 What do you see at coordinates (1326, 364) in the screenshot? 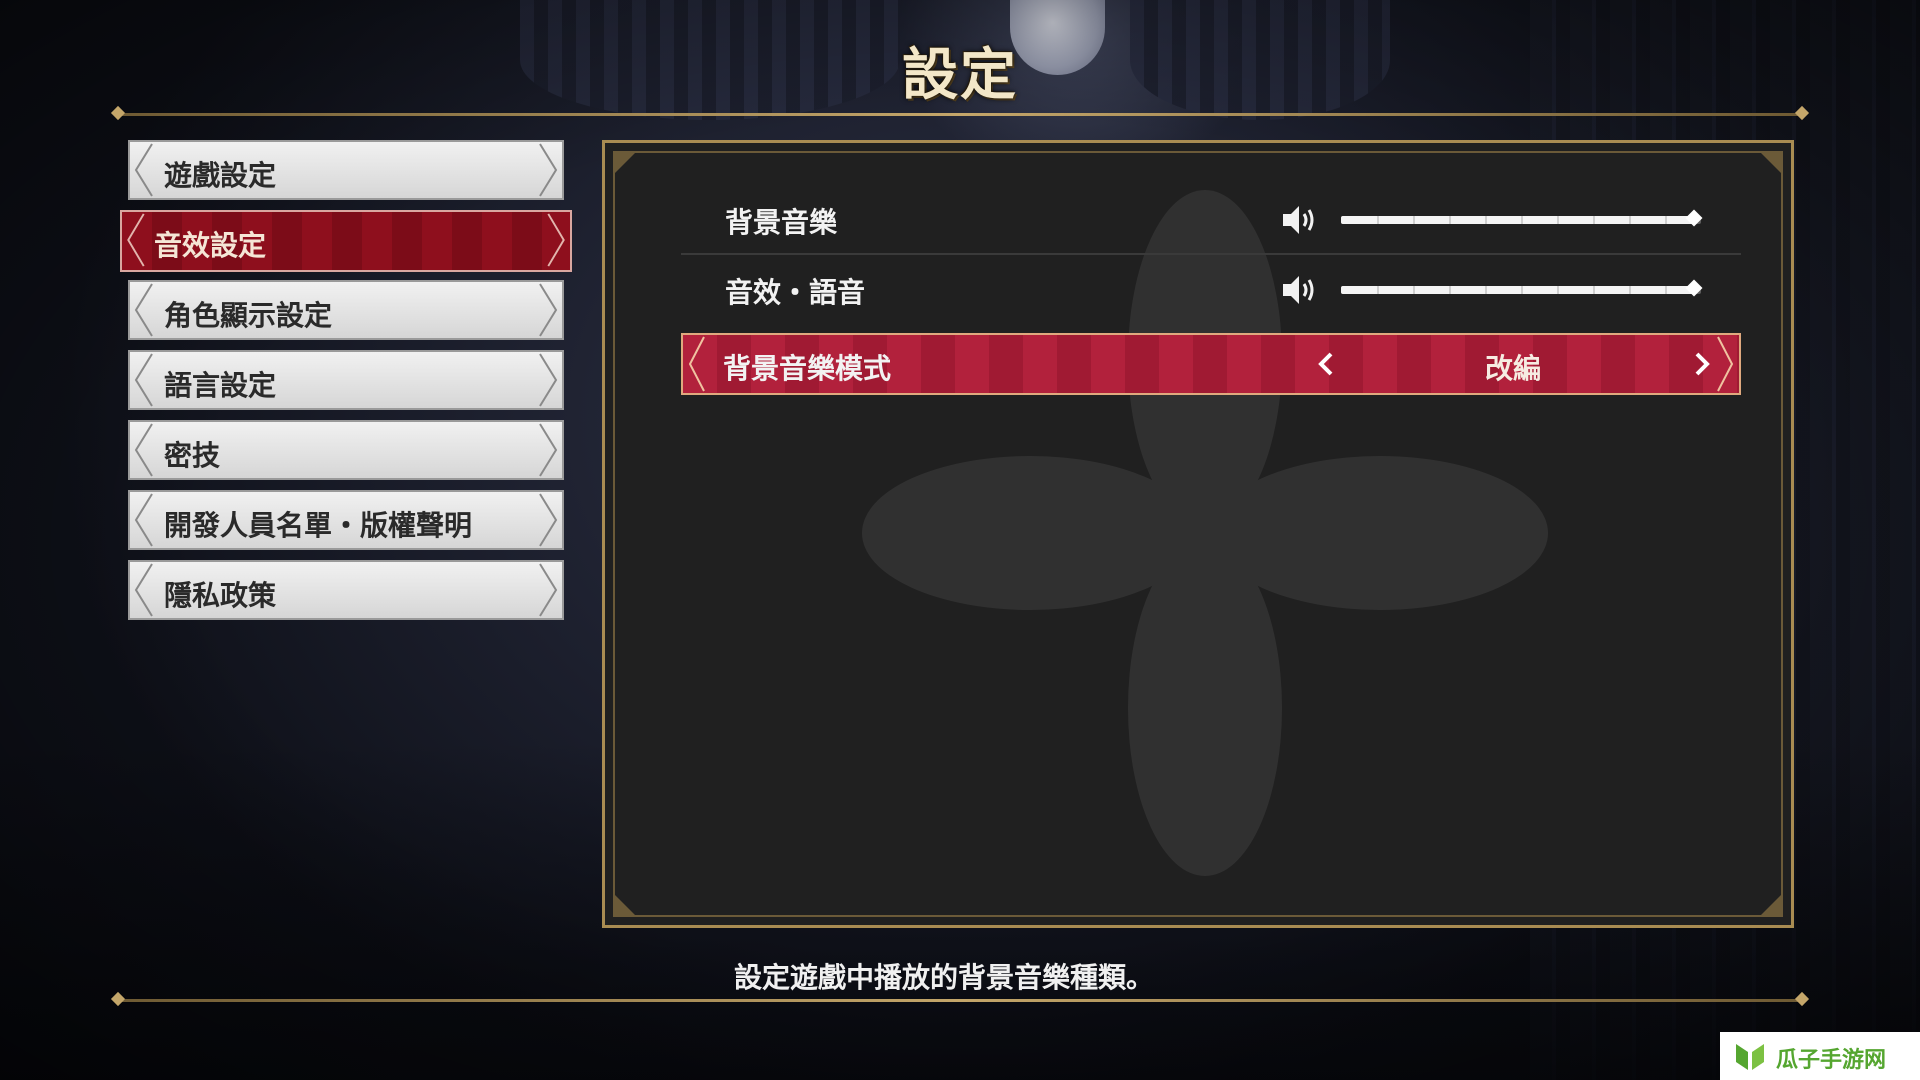
I see `previous-option-button` at bounding box center [1326, 364].